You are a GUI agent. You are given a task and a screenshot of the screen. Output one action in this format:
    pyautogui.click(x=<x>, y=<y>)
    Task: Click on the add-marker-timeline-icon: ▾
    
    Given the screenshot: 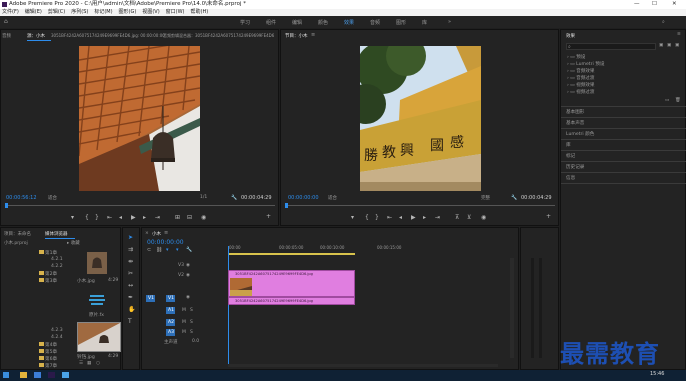 What is the action you would take?
    pyautogui.click(x=167, y=250)
    